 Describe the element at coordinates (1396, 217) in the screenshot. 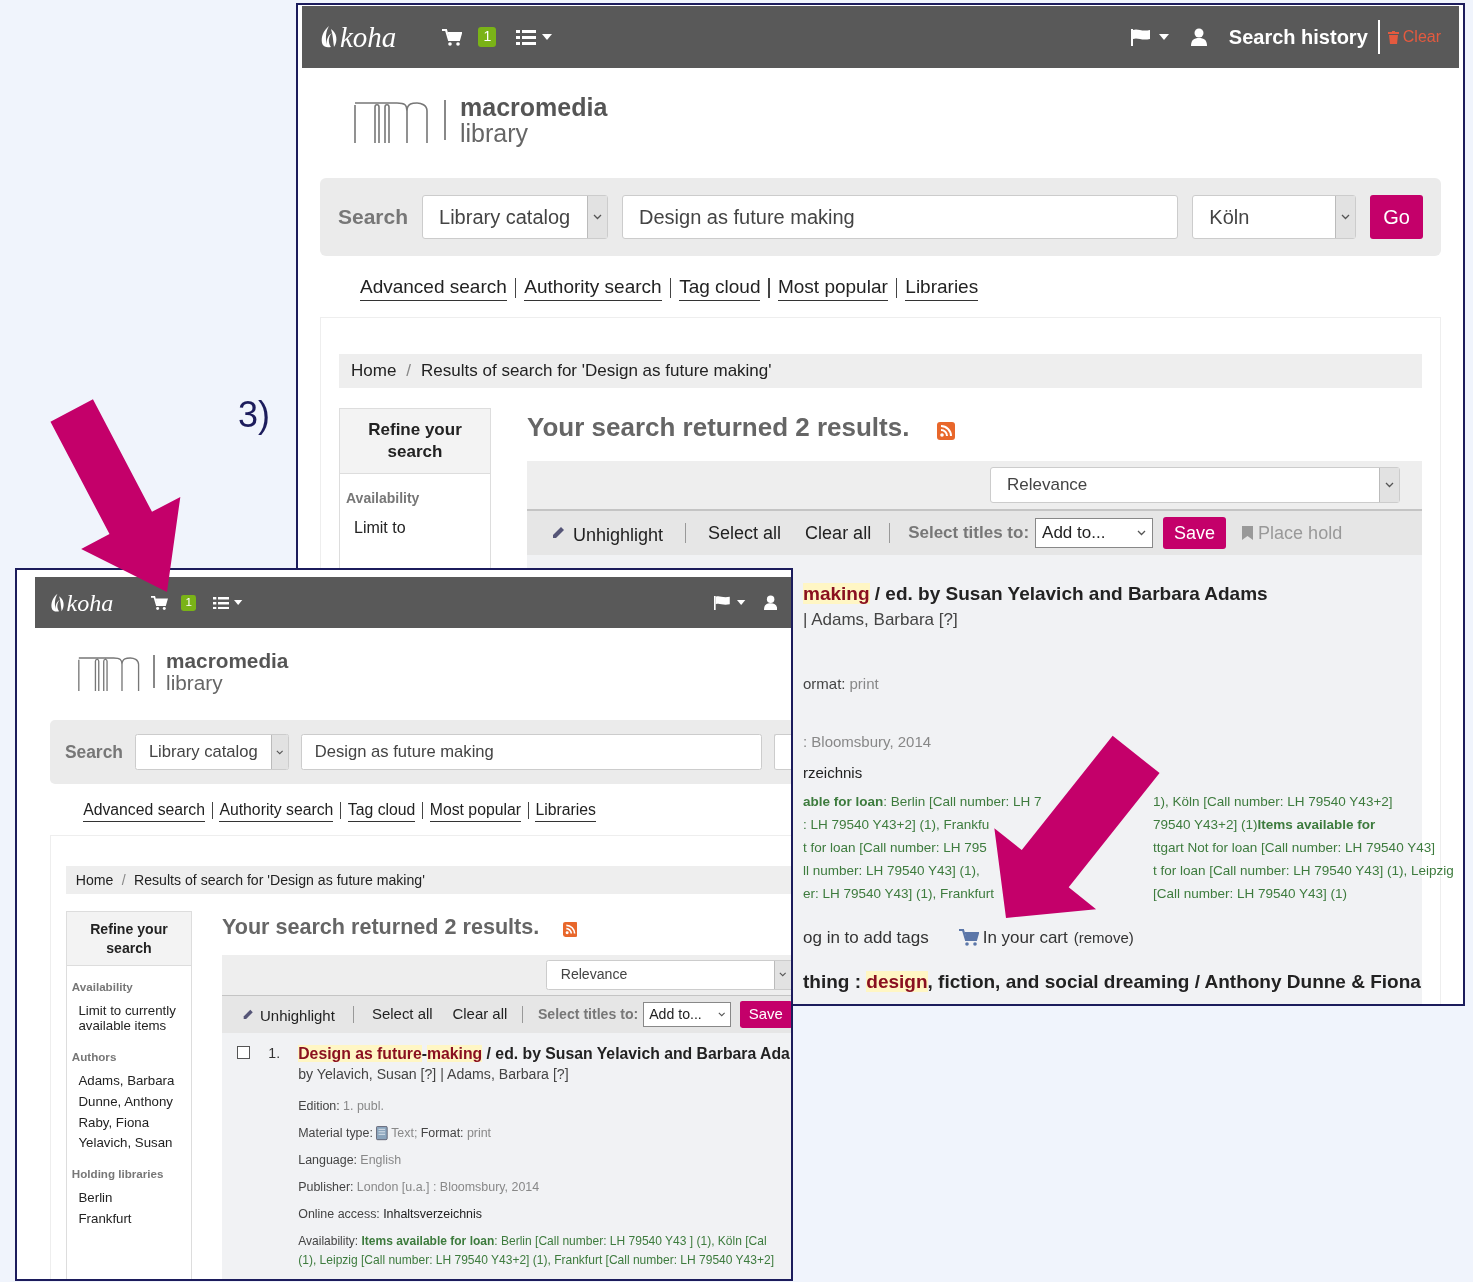

I see `go-button: Go` at that location.